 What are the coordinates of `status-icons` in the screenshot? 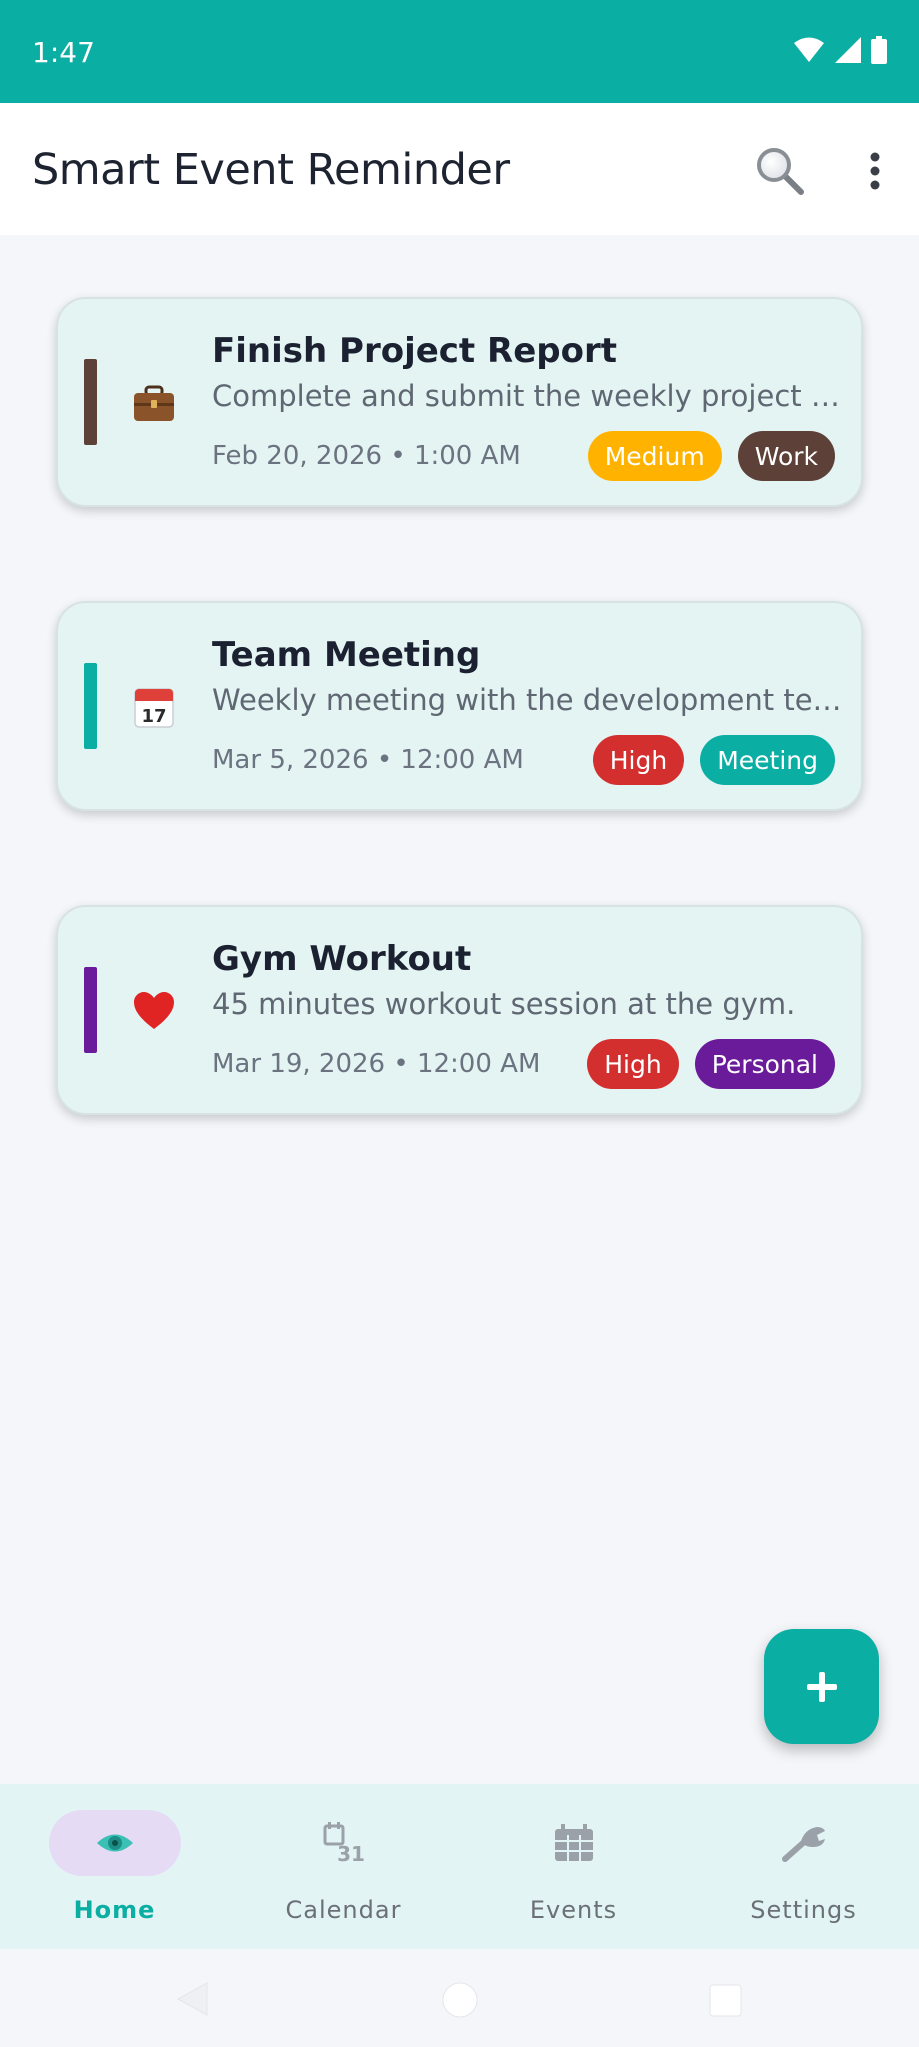 It's located at (840, 50).